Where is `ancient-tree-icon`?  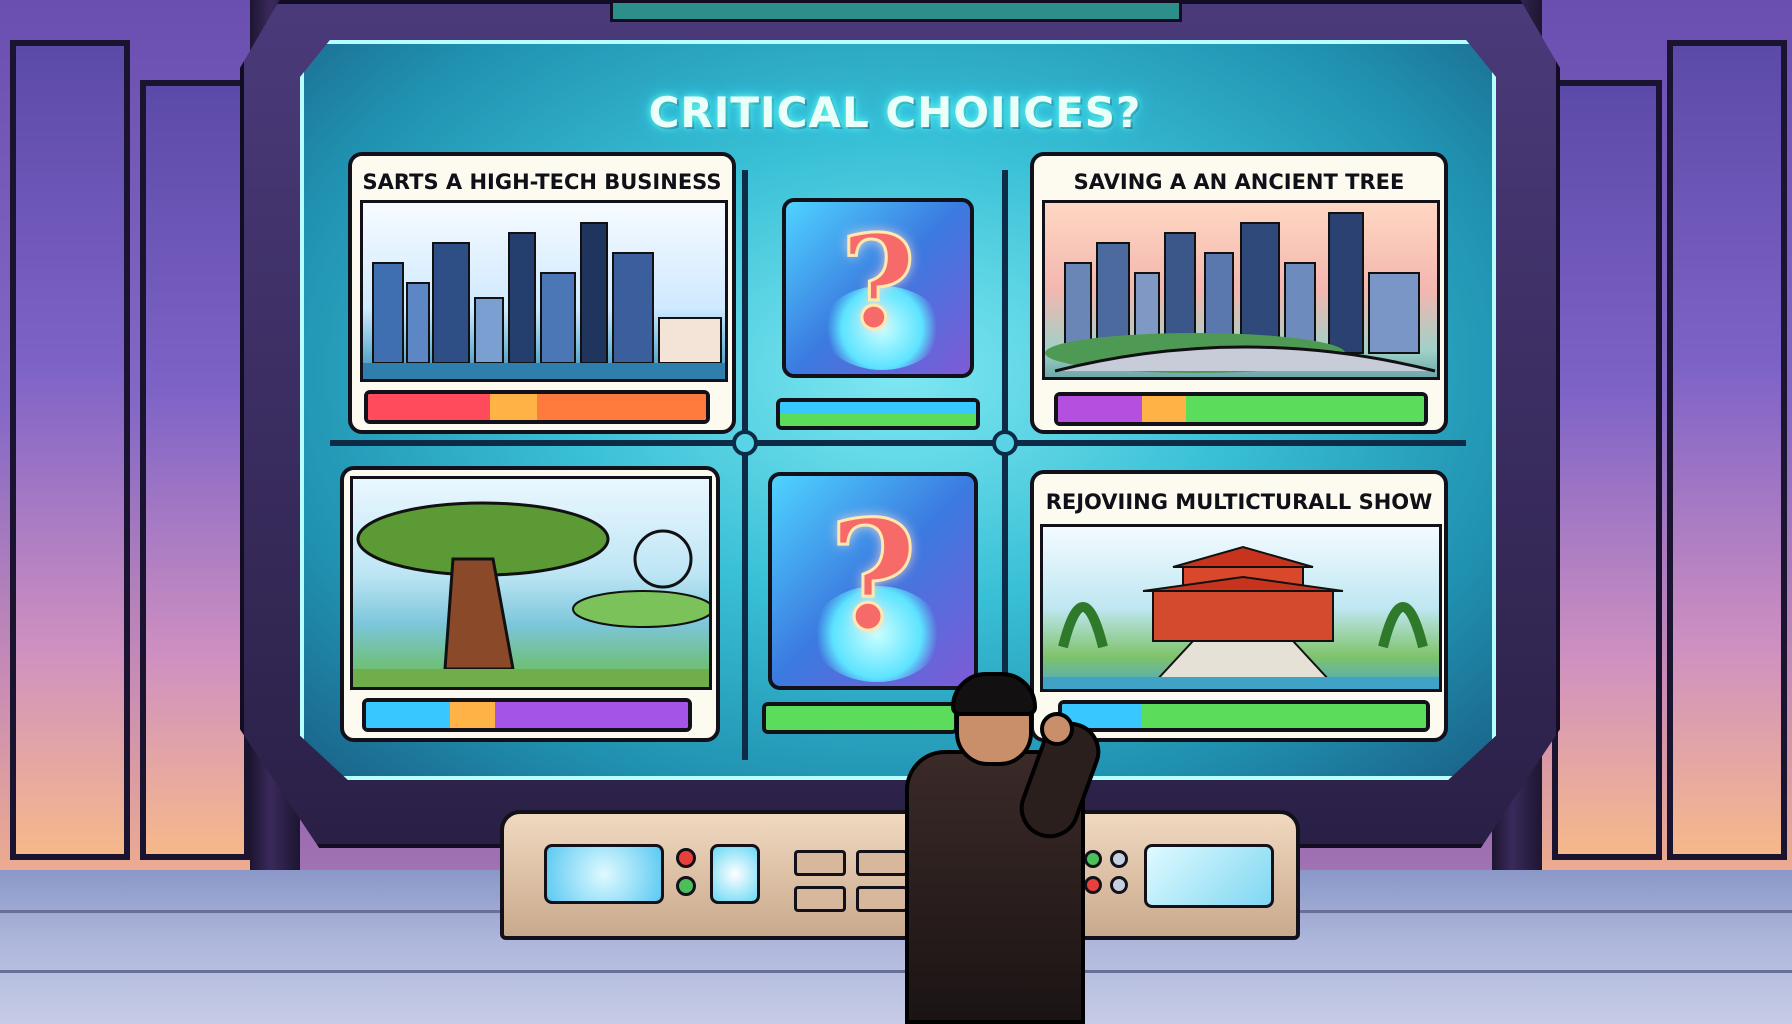 ancient-tree-icon is located at coordinates (531, 583).